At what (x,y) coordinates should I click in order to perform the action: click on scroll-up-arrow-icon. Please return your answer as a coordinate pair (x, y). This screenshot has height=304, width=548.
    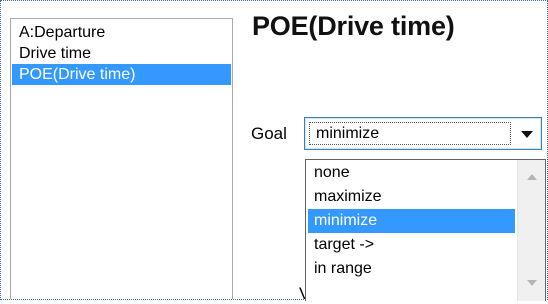
    Looking at the image, I should click on (532, 177).